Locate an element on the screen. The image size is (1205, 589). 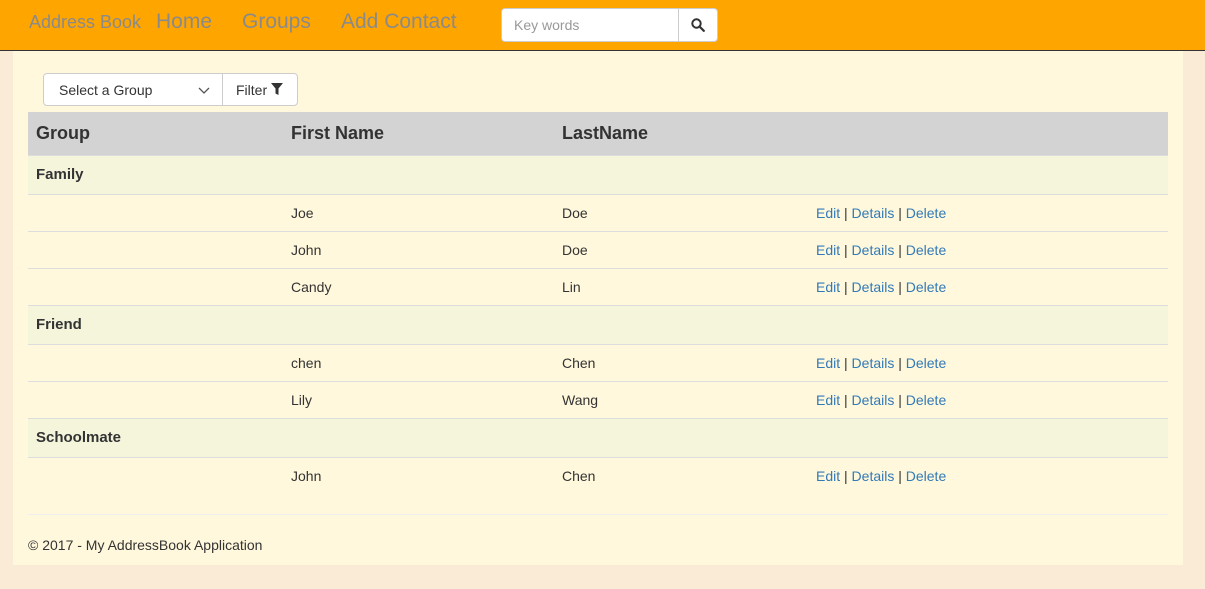
group-name: Family is located at coordinates (598, 174).